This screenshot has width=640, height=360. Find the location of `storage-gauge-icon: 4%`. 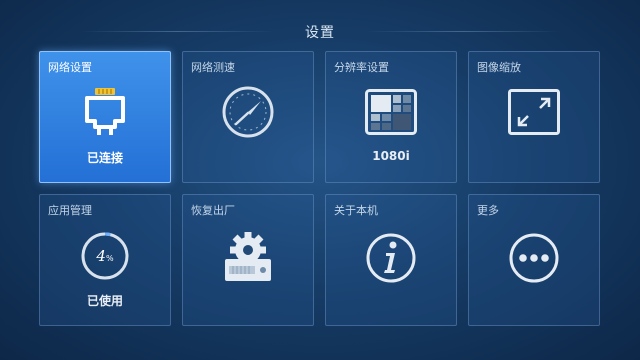

storage-gauge-icon: 4% is located at coordinates (105, 256).